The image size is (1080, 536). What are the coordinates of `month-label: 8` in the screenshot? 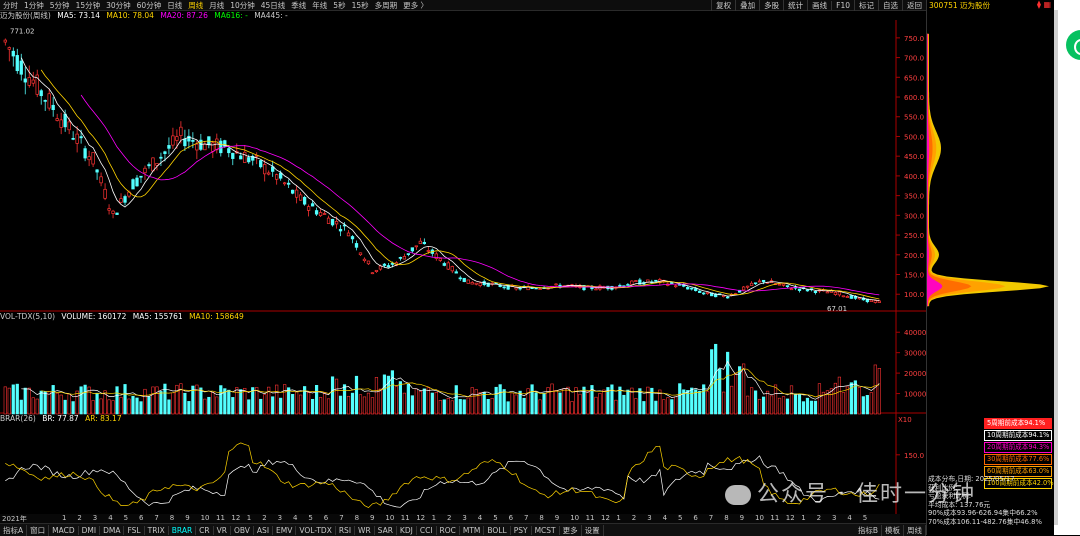 It's located at (726, 518).